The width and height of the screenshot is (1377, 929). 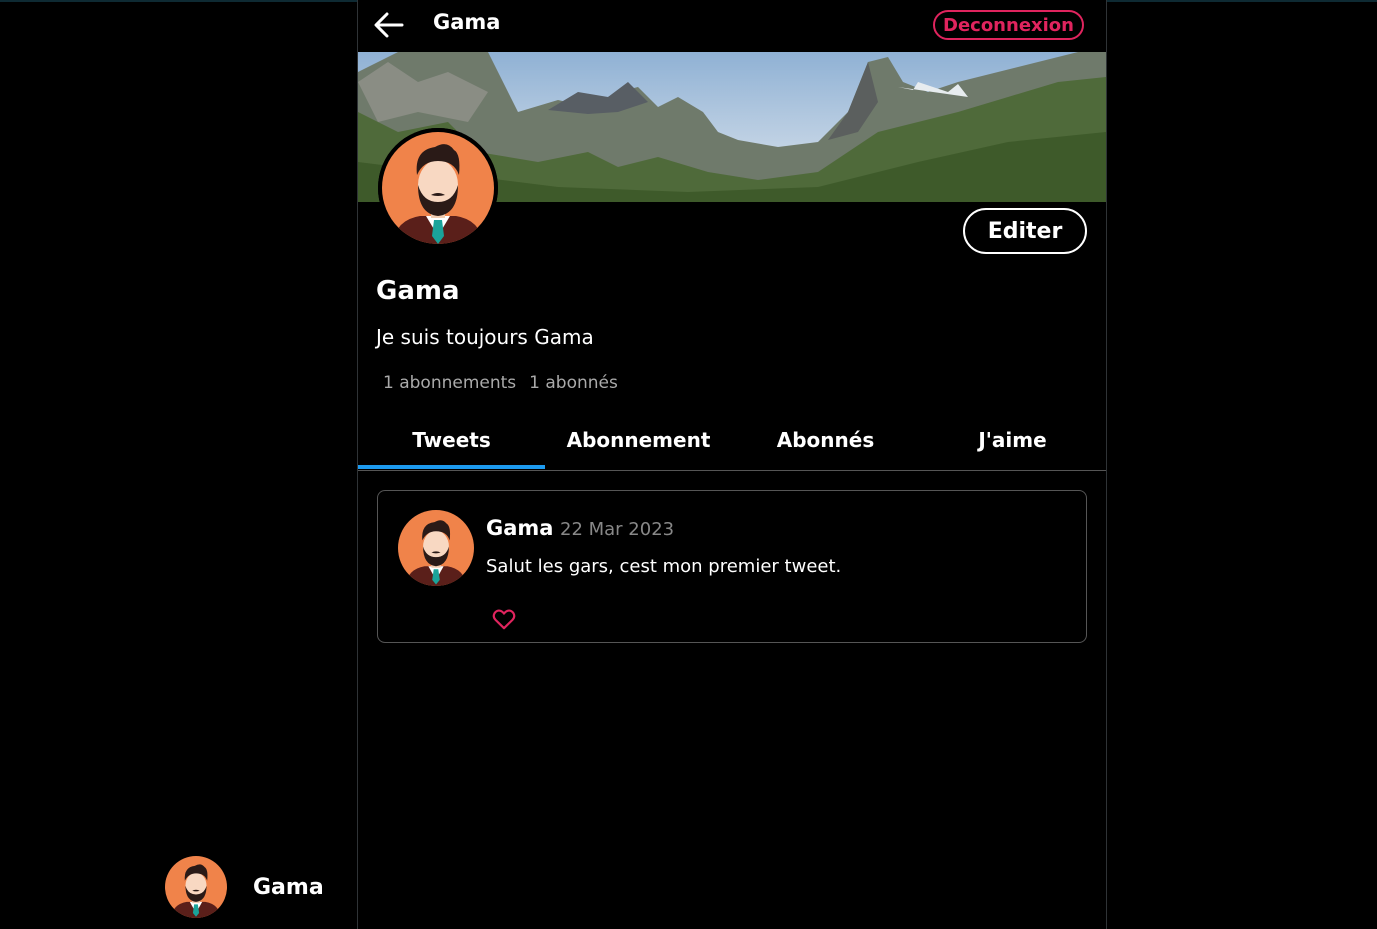 What do you see at coordinates (664, 566) in the screenshot?
I see `tweet-text: Salut les gars, cest mon premier tweet.` at bounding box center [664, 566].